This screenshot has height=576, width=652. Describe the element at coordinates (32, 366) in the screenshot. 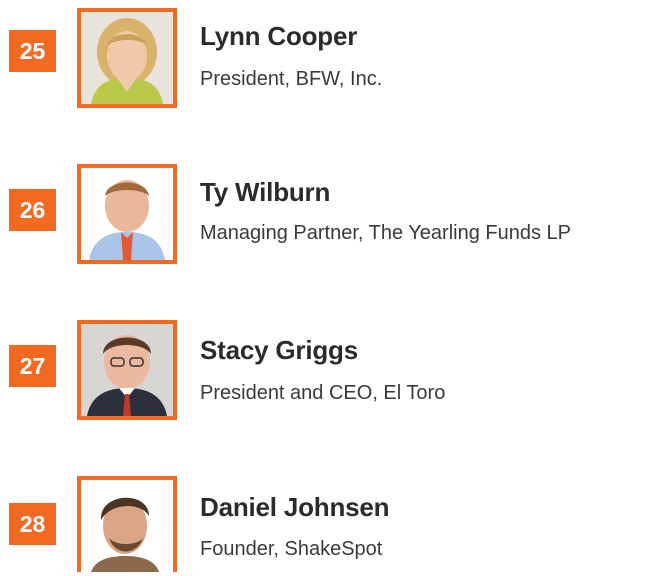

I see `rank-badge: 27` at that location.